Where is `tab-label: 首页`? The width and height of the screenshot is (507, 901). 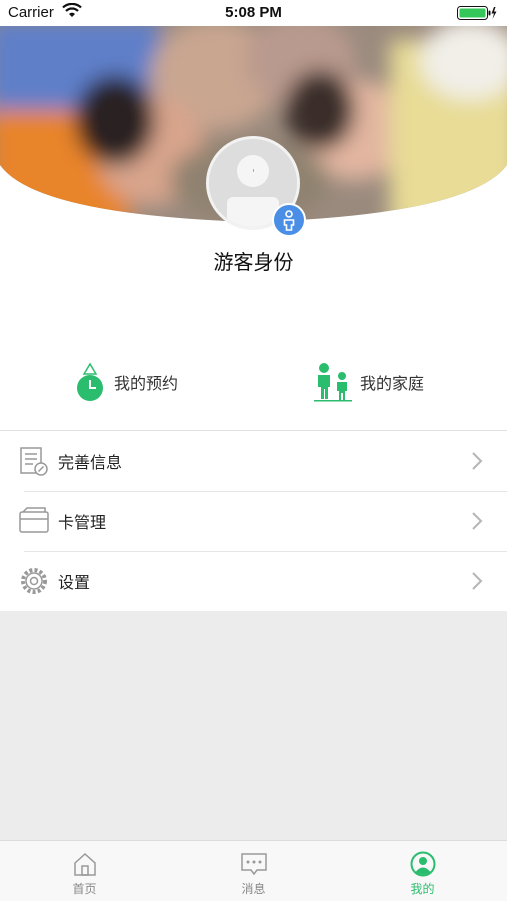 tab-label: 首页 is located at coordinates (84, 889).